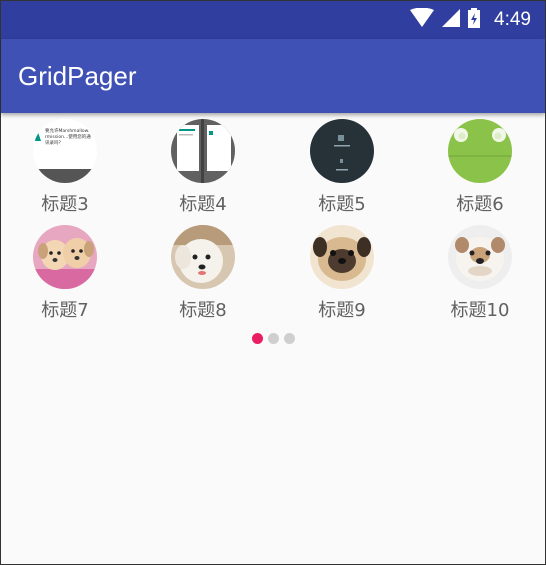 The image size is (546, 565). I want to click on grid-item-label: 标题4, so click(203, 204).